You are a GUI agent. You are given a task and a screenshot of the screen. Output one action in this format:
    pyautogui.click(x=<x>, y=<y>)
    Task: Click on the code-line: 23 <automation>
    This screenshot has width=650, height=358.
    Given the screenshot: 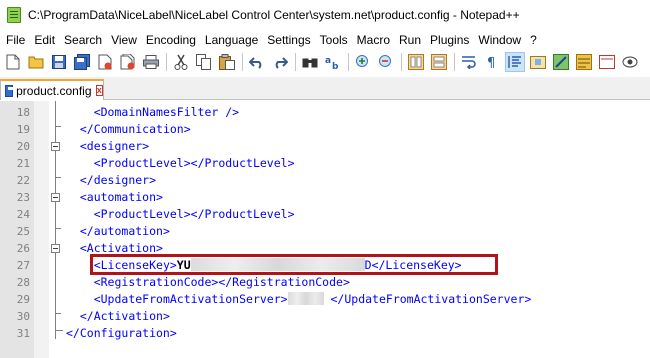 What is the action you would take?
    pyautogui.click(x=325, y=197)
    